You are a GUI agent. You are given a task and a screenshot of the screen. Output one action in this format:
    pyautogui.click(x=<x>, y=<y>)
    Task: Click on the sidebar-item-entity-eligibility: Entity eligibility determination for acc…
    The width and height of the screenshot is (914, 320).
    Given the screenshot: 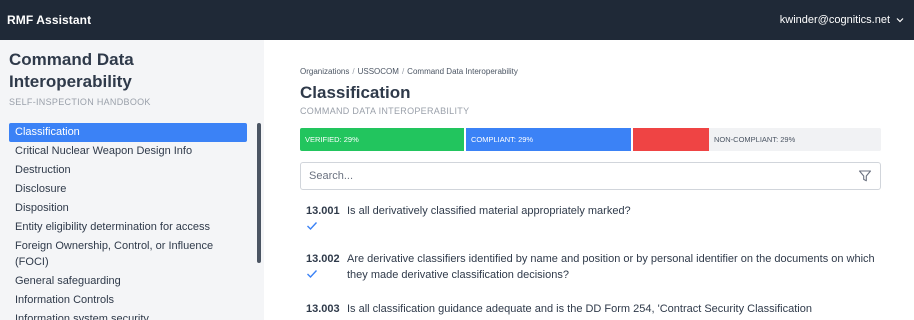 What is the action you would take?
    pyautogui.click(x=128, y=227)
    